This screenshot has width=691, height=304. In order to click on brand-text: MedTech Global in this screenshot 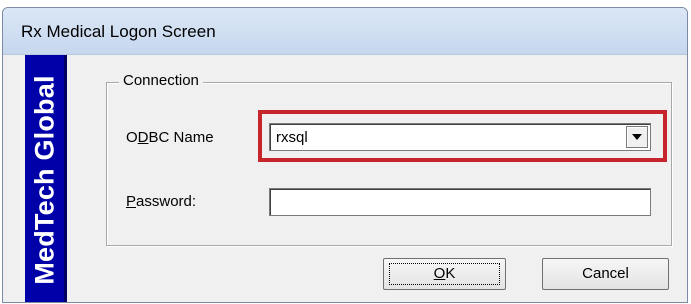, I will do `click(44, 179)`.